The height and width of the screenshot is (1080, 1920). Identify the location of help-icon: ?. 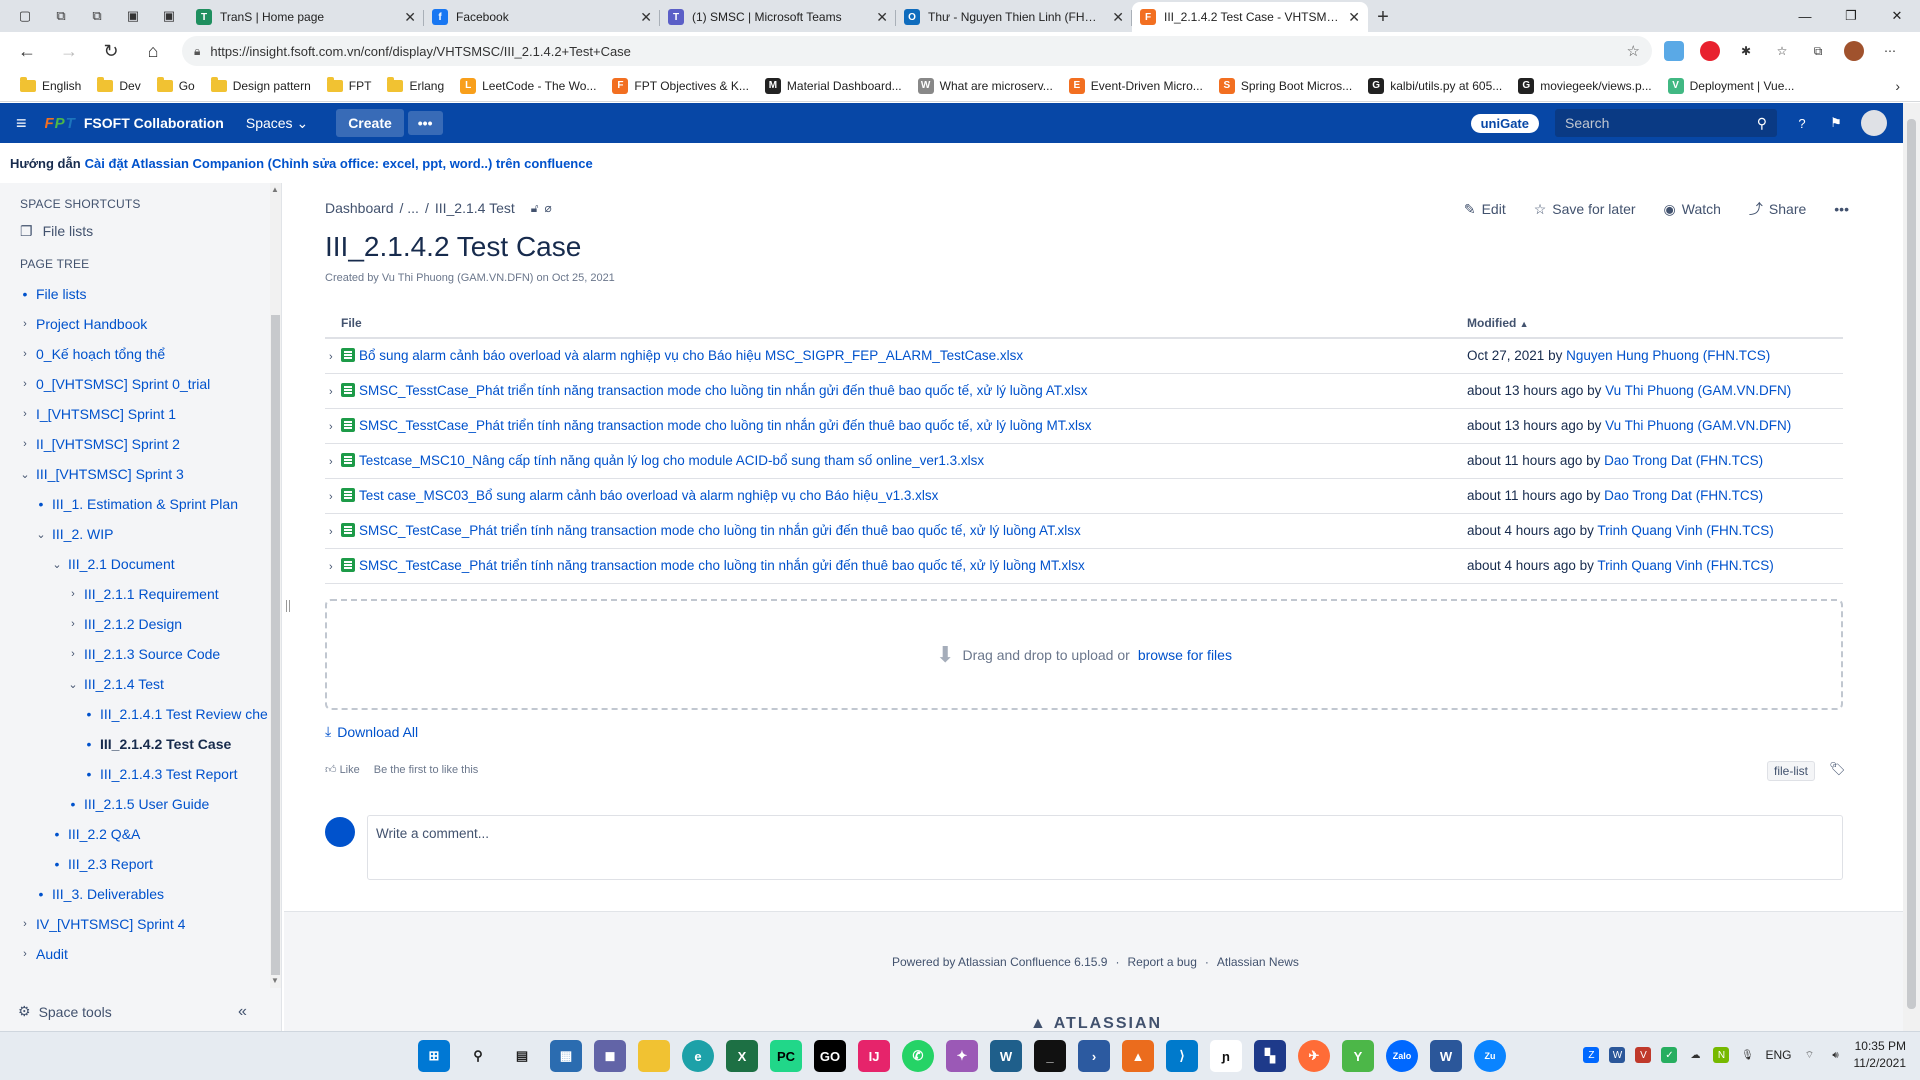
(1802, 123).